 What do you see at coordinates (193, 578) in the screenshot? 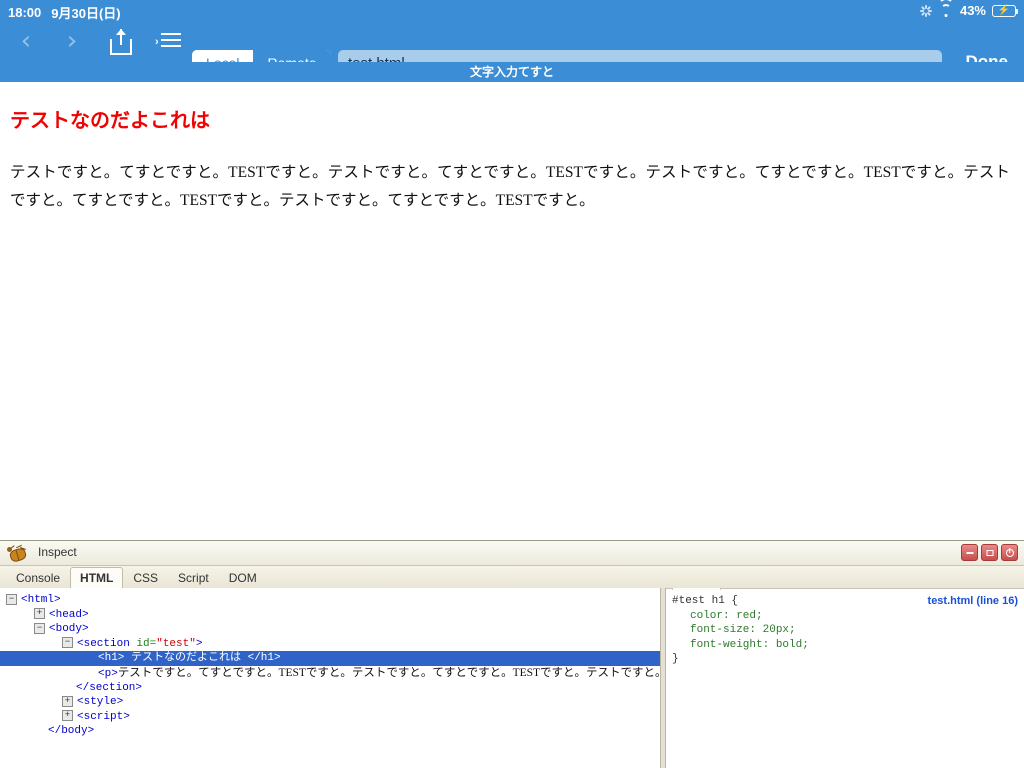
I see `tab-script: Script` at bounding box center [193, 578].